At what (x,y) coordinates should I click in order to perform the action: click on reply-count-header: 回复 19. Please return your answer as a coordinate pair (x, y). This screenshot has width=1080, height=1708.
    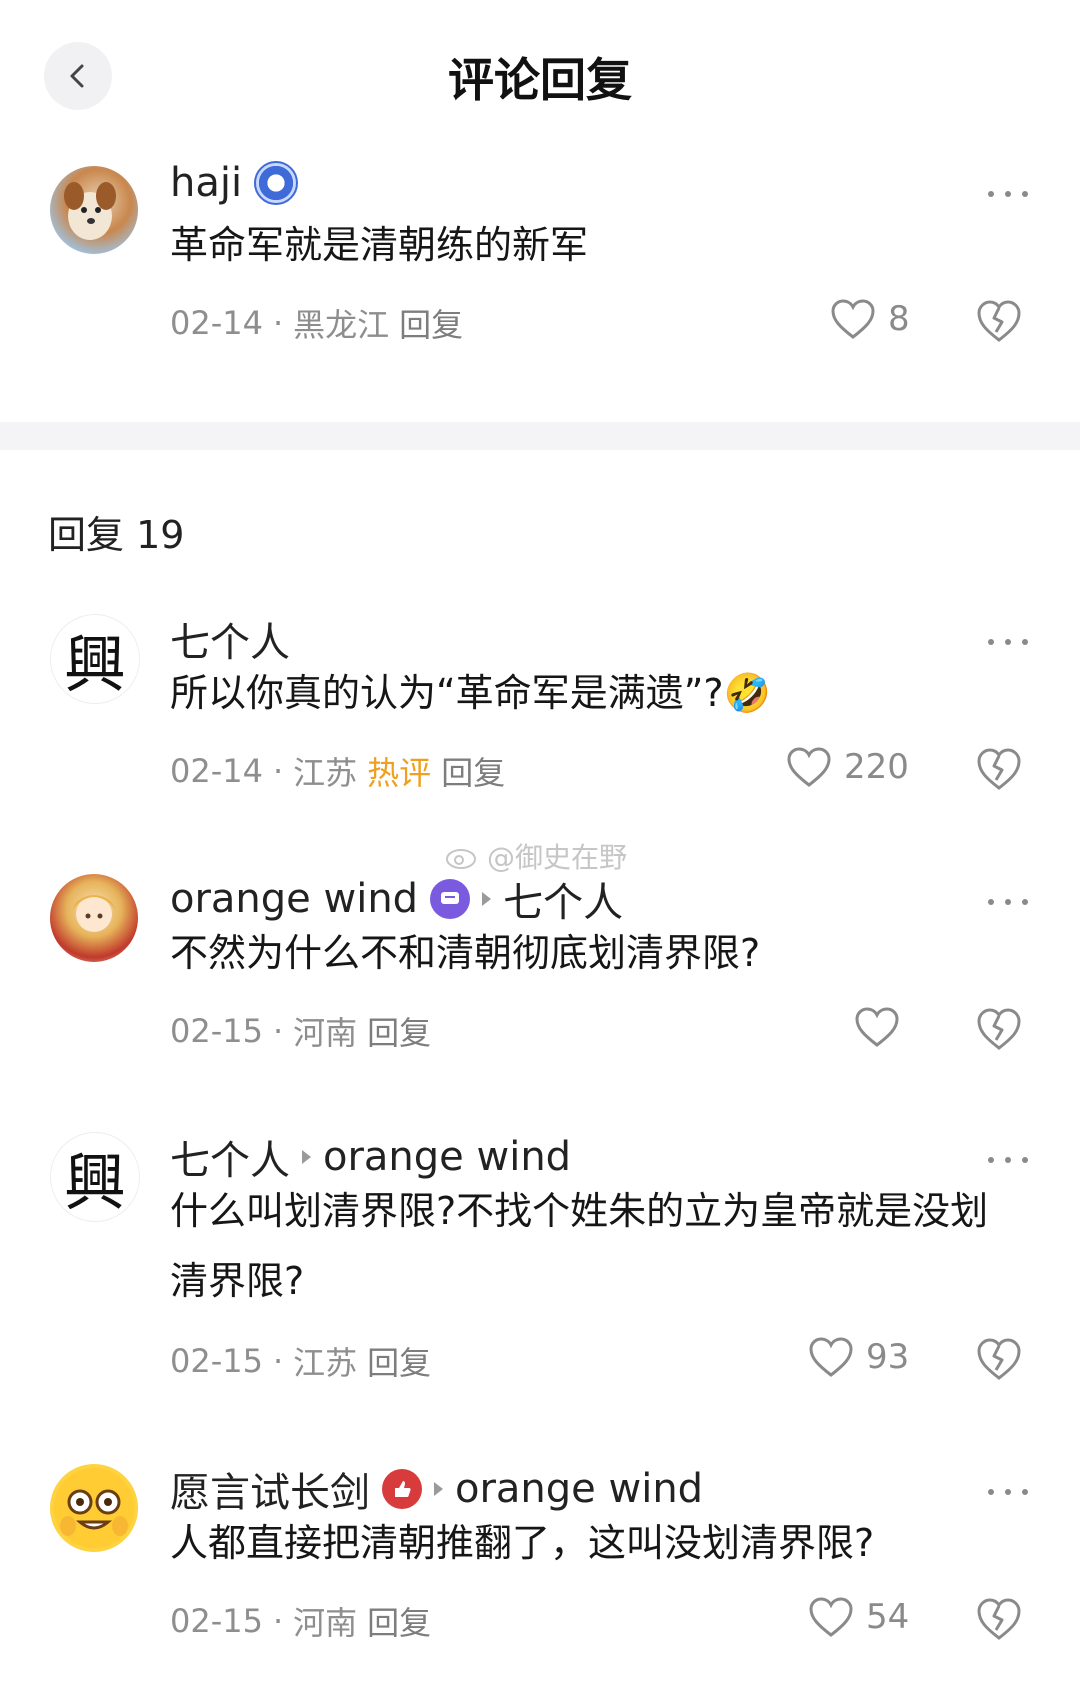
    Looking at the image, I should click on (116, 535).